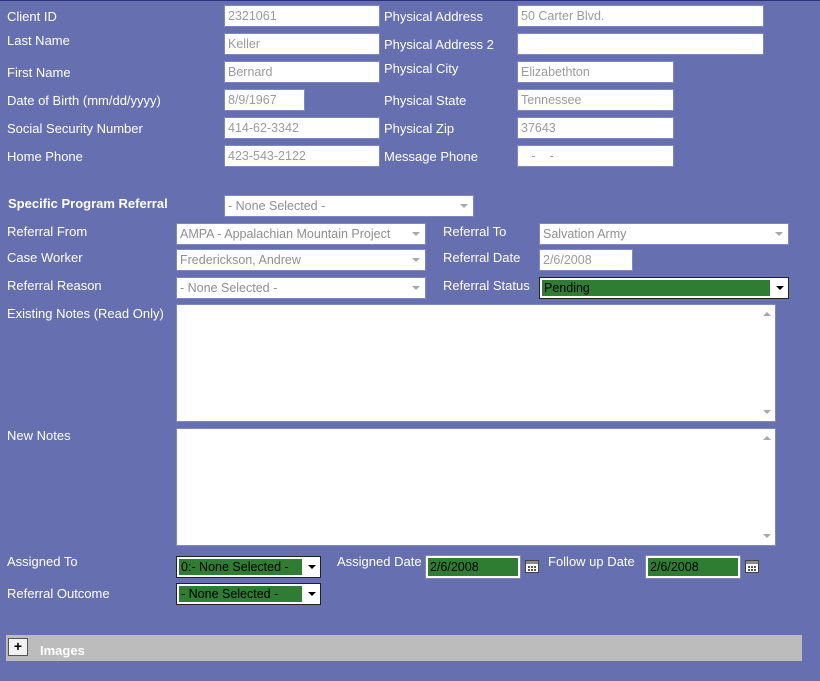 The width and height of the screenshot is (820, 681). Describe the element at coordinates (302, 16) in the screenshot. I see `client-id-field: 2321061` at that location.